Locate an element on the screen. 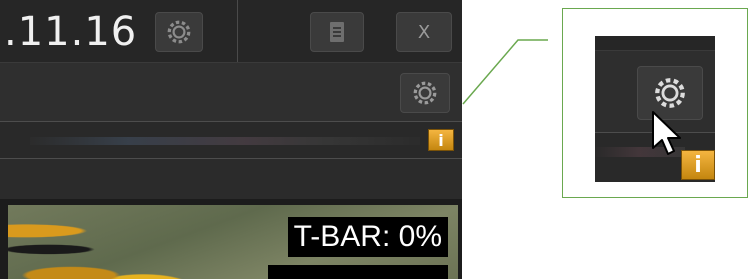 The width and height of the screenshot is (752, 279). zoom-info-button: i is located at coordinates (698, 165).